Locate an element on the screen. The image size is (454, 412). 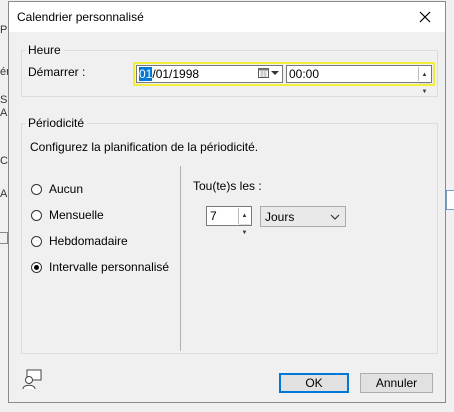
interval-unit-select: Jours is located at coordinates (303, 216).